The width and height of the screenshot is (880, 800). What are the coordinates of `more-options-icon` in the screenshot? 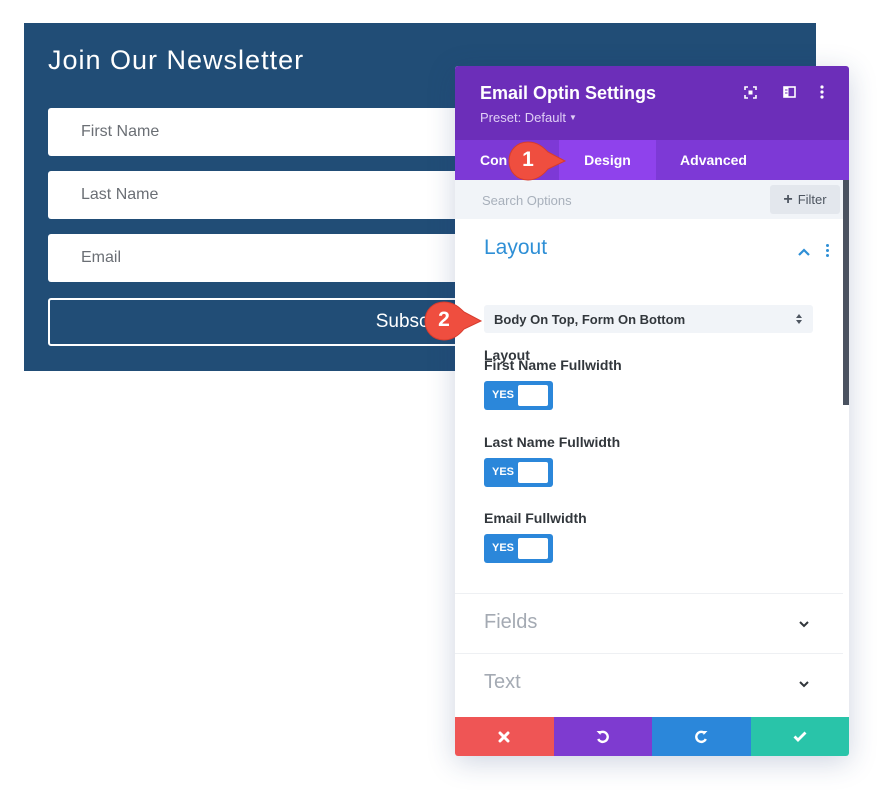 It's located at (822, 92).